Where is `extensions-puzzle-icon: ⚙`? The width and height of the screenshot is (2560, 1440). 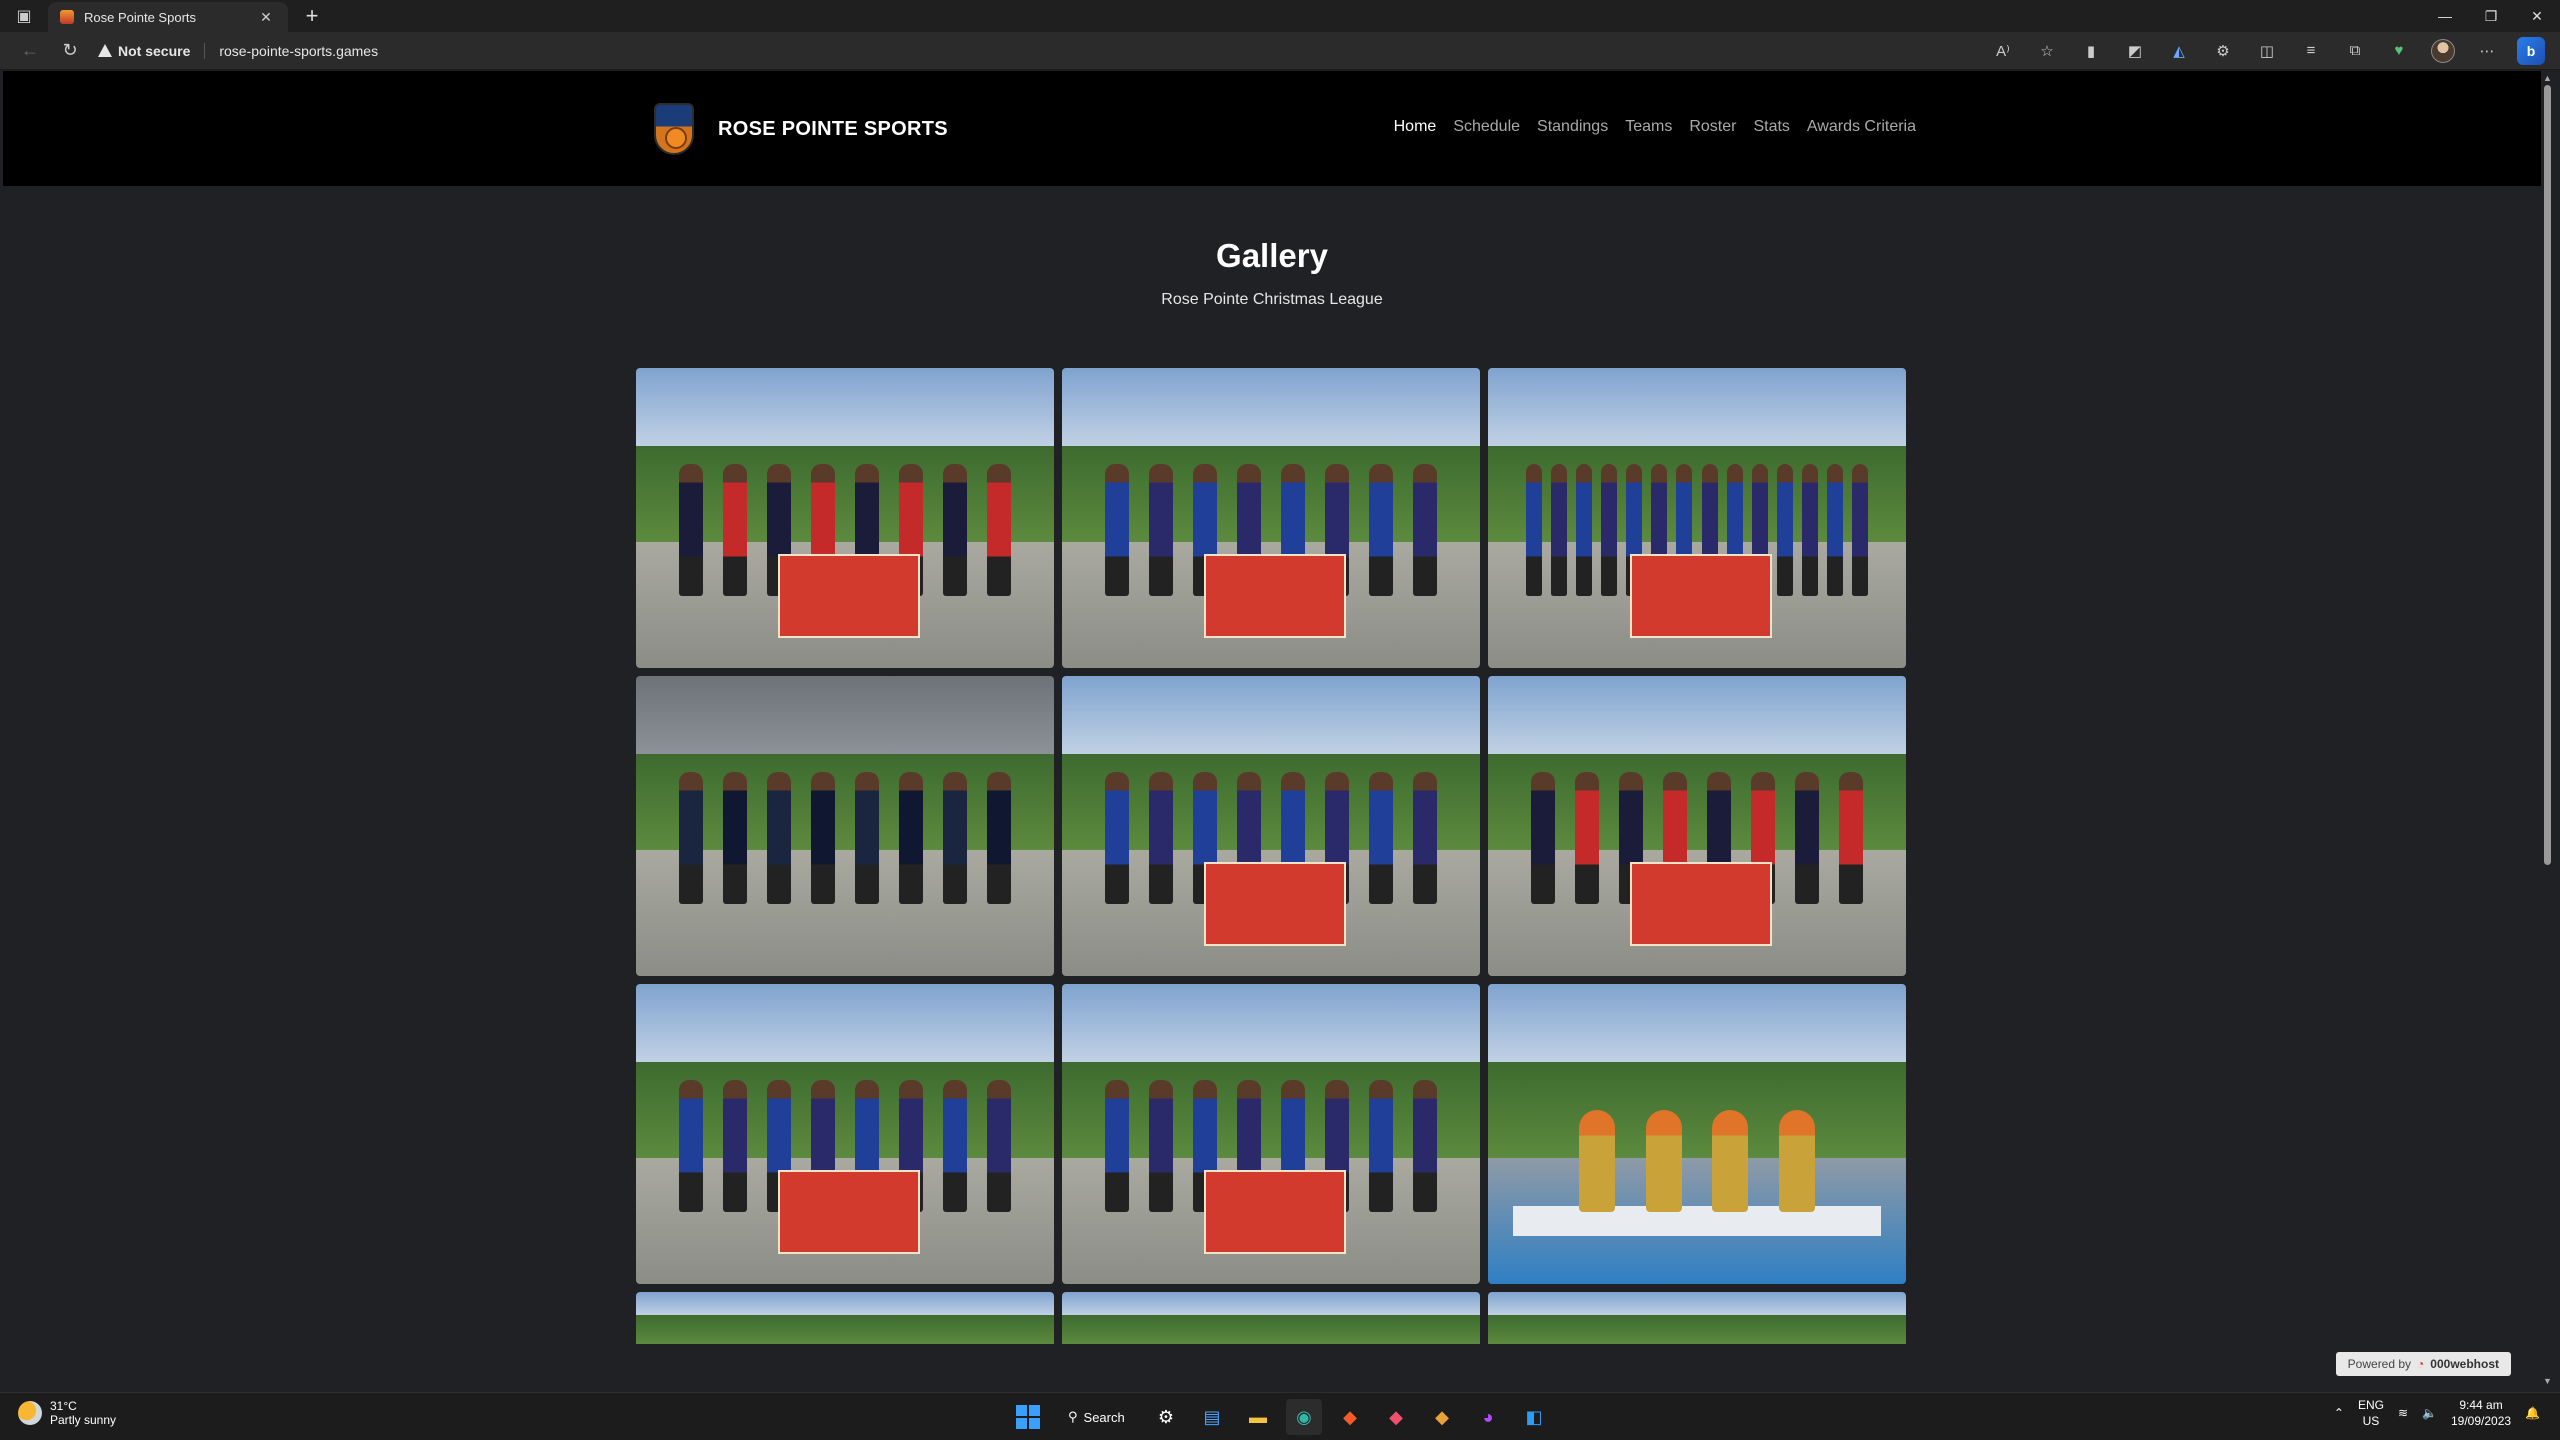 extensions-puzzle-icon: ⚙ is located at coordinates (2223, 51).